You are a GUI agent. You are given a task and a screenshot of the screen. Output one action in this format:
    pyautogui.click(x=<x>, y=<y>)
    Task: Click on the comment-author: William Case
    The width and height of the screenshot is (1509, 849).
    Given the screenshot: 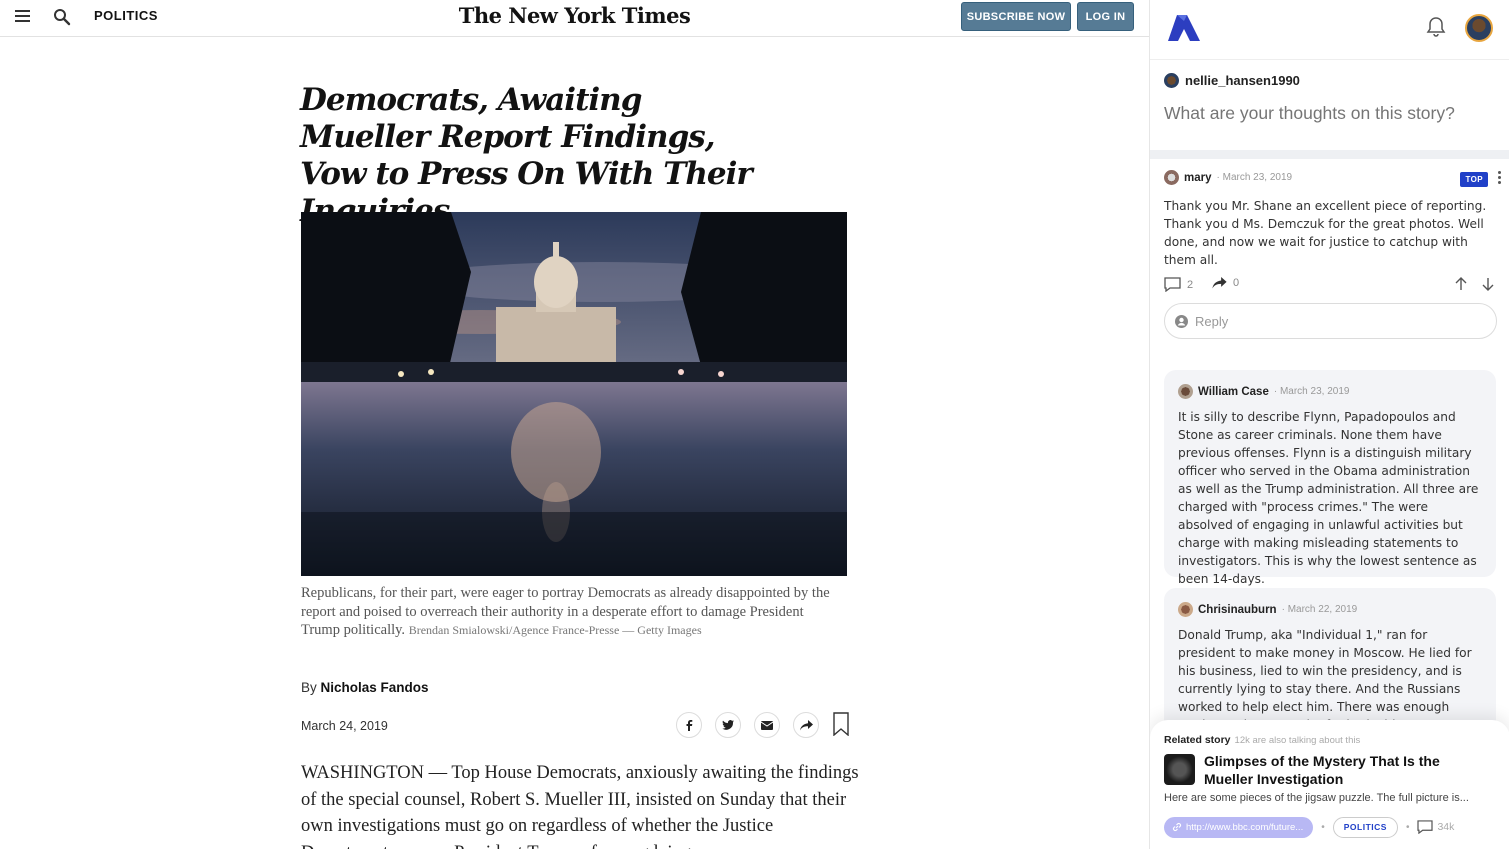 What is the action you would take?
    pyautogui.click(x=1233, y=392)
    